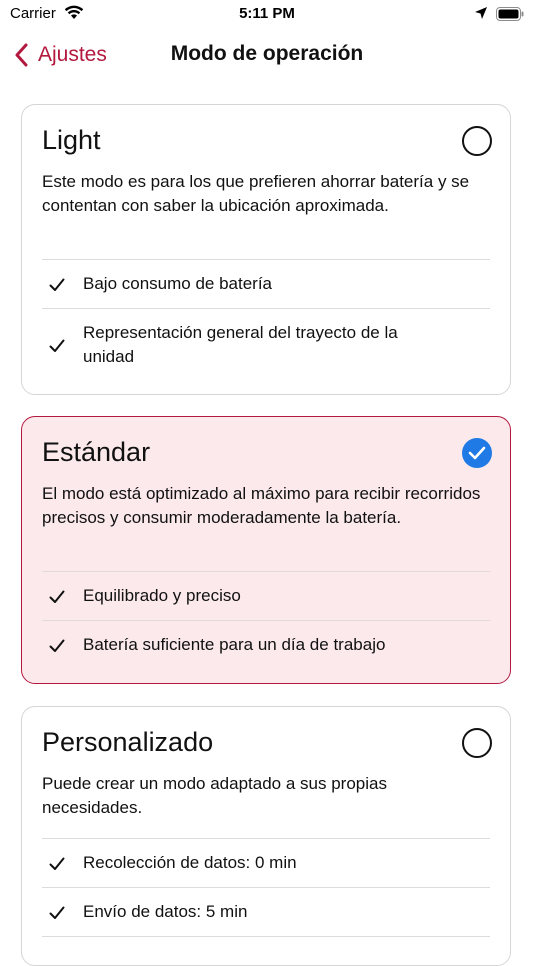 The image size is (534, 966). What do you see at coordinates (266, 946) in the screenshot?
I see `feature-divider` at bounding box center [266, 946].